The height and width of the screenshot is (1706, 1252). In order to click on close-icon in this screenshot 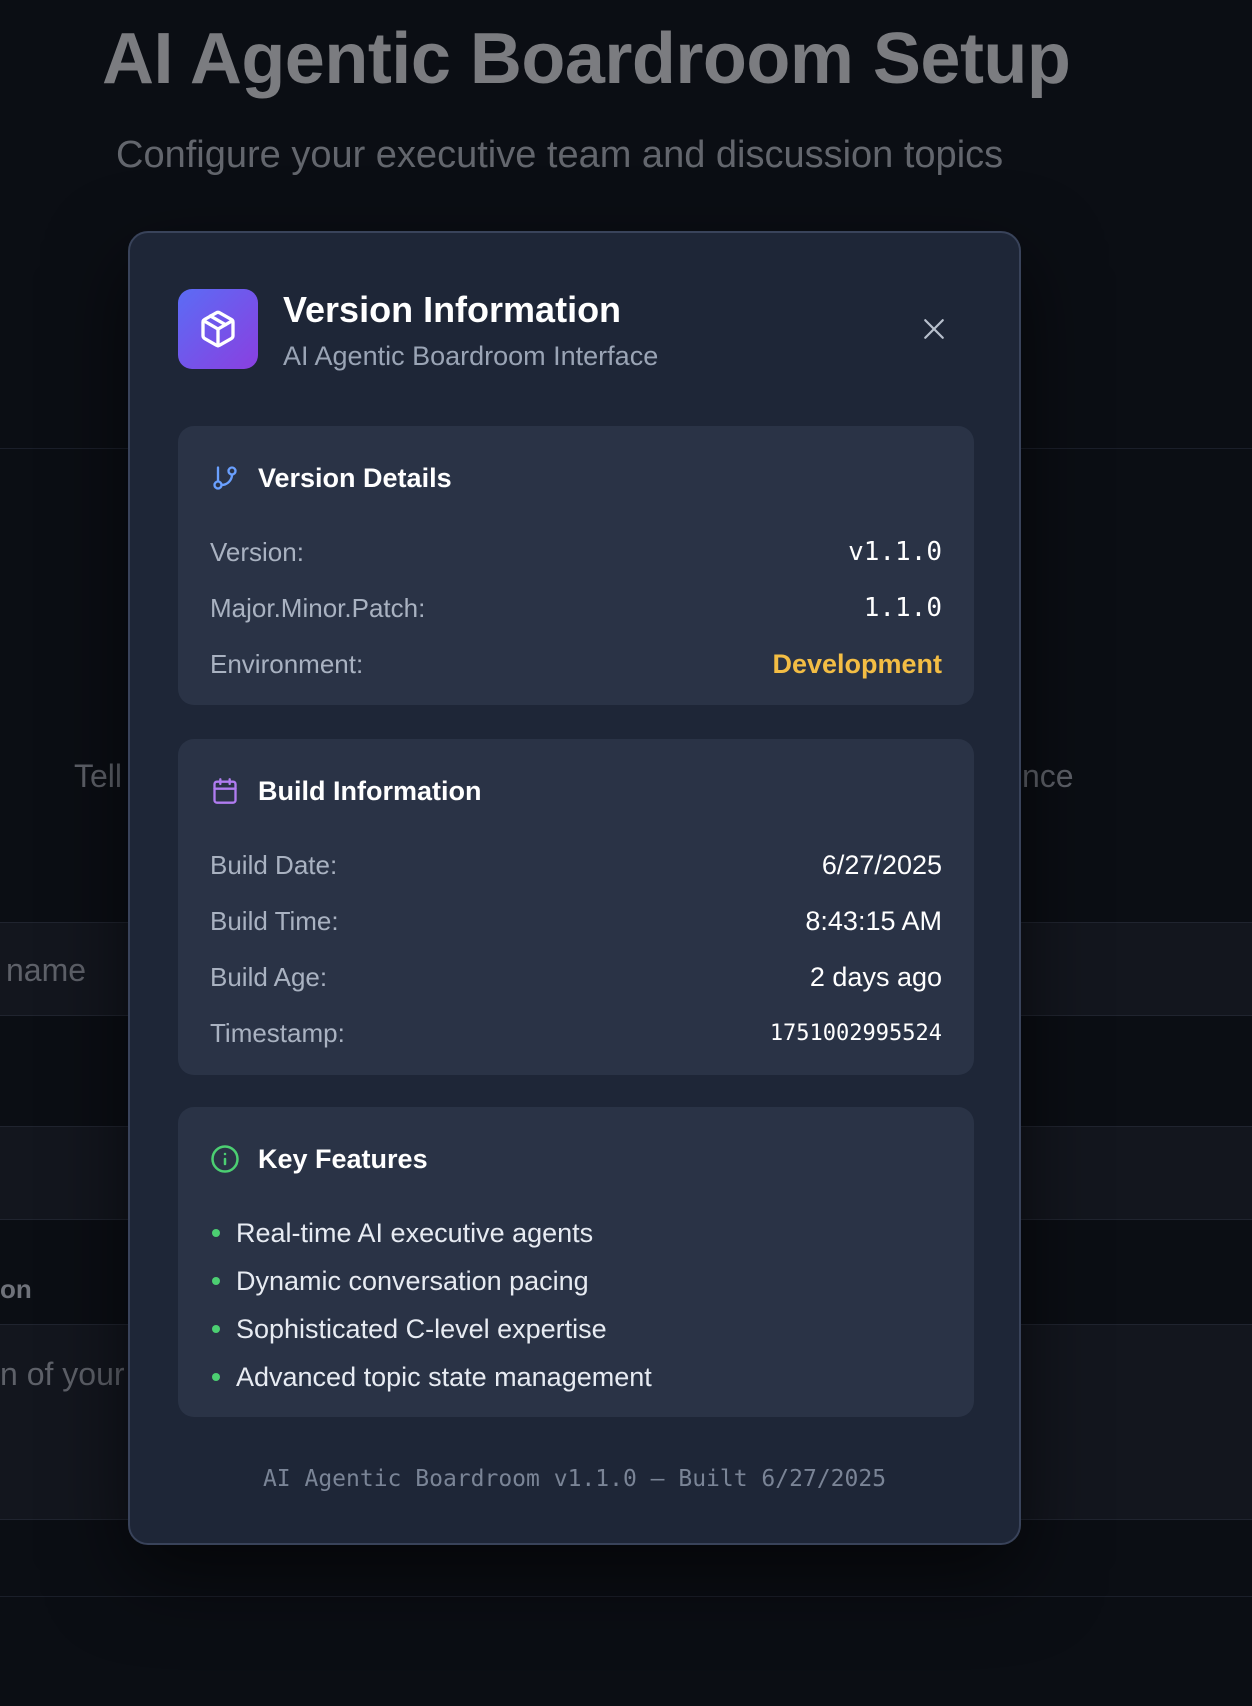, I will do `click(934, 329)`.